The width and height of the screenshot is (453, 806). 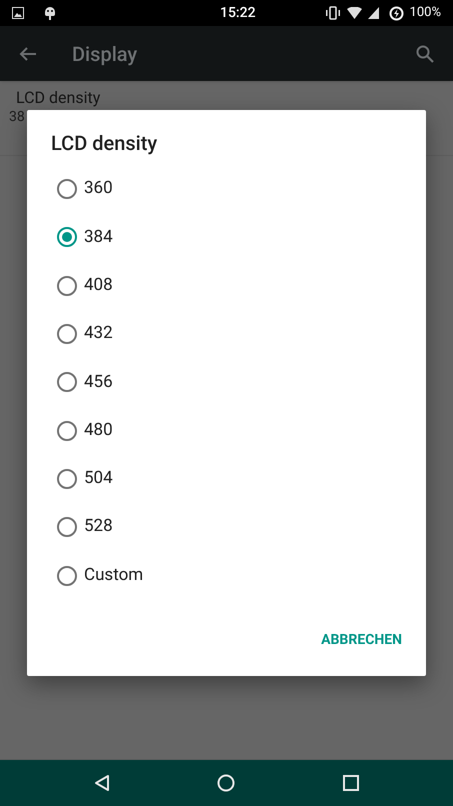 I want to click on wifi-icon, so click(x=354, y=13).